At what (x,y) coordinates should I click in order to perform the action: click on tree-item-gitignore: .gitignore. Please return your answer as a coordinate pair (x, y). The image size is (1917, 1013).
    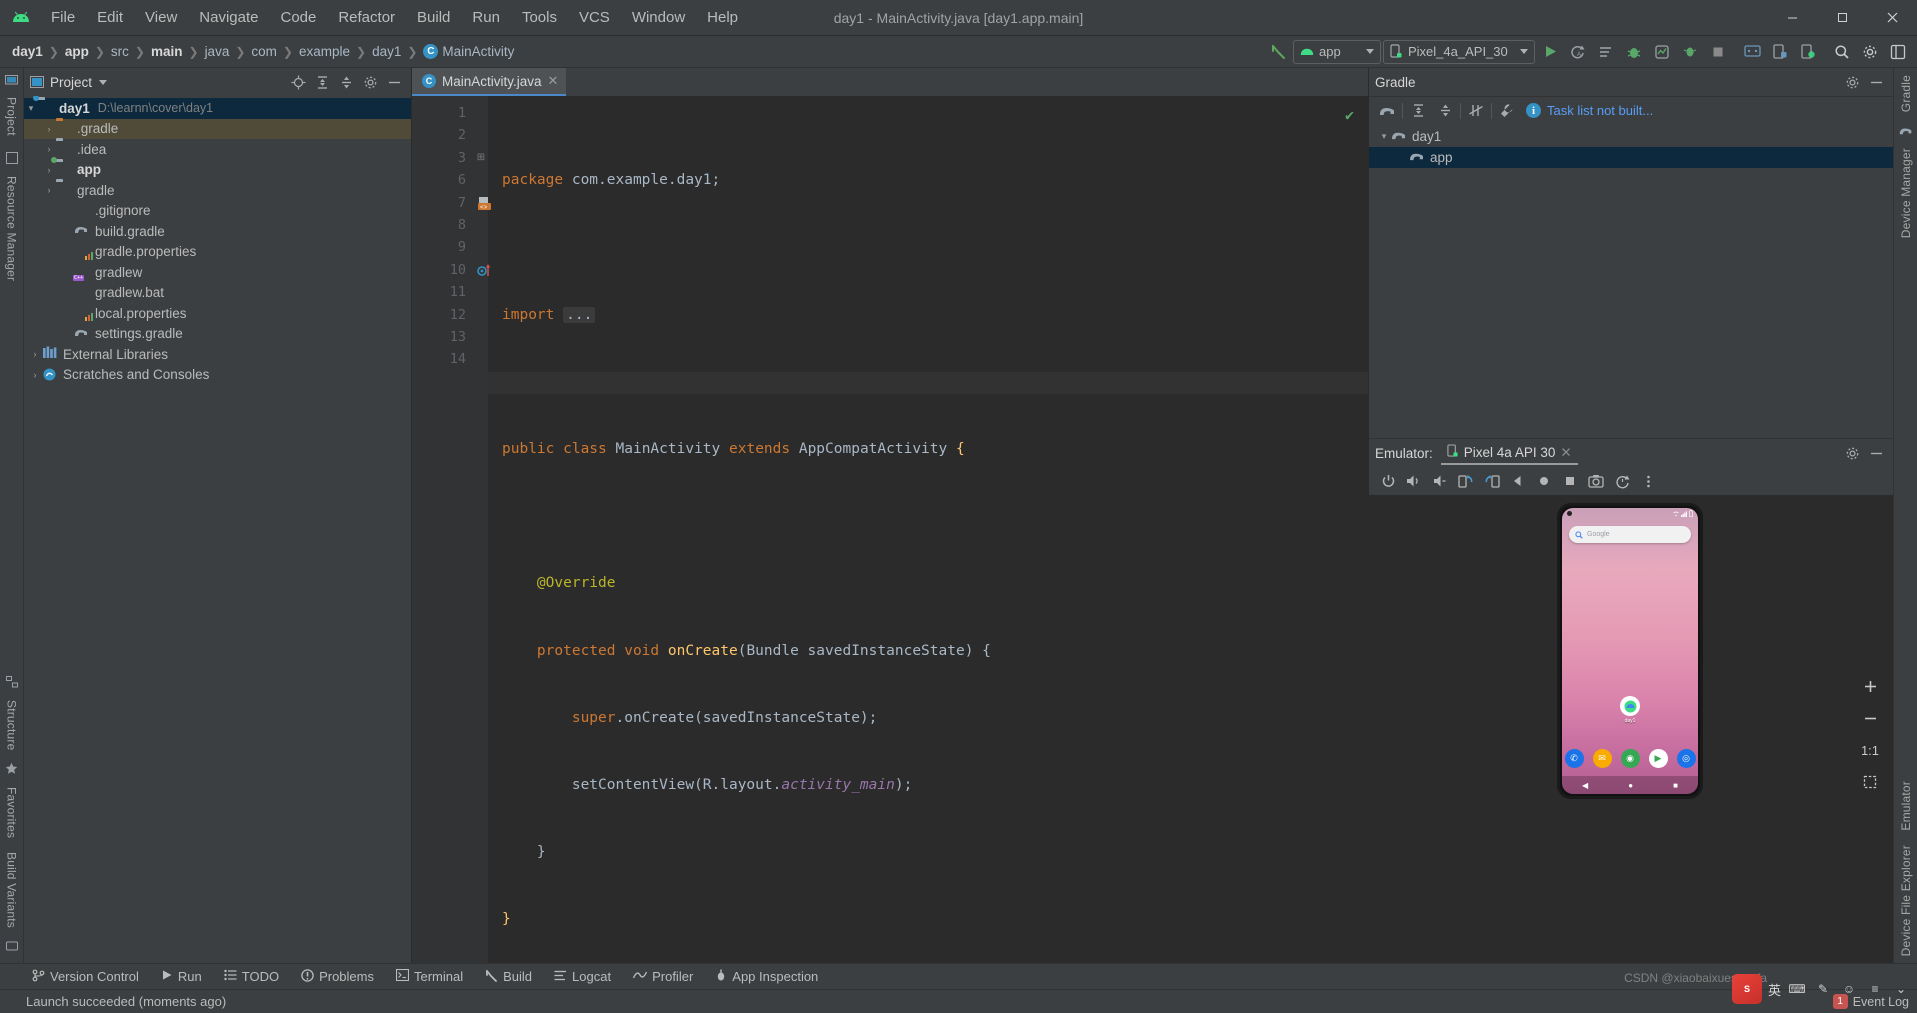
    Looking at the image, I should click on (217, 211).